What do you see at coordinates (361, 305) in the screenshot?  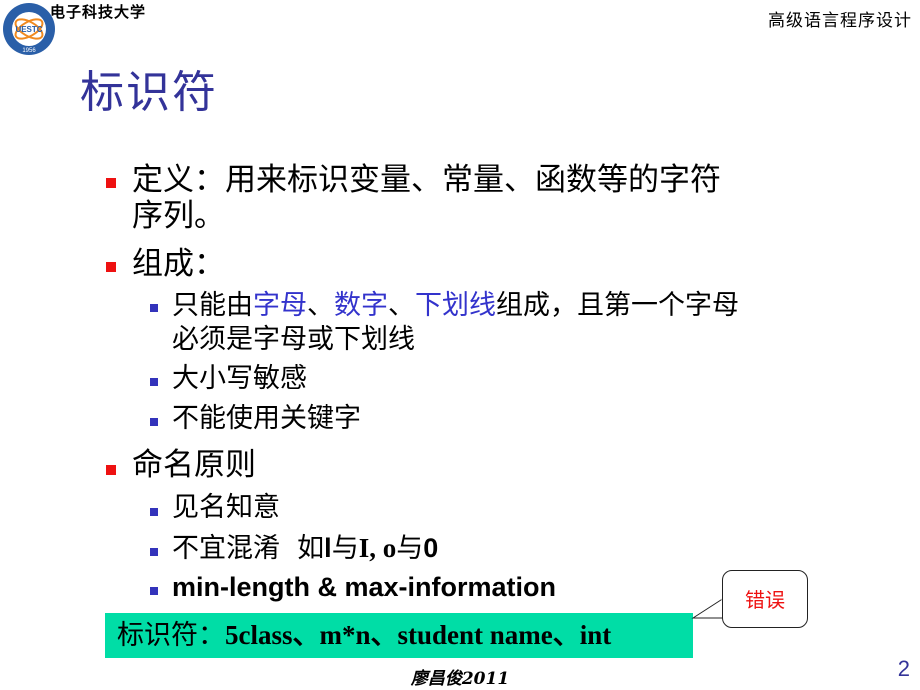 I see `highlight-digits: 数字` at bounding box center [361, 305].